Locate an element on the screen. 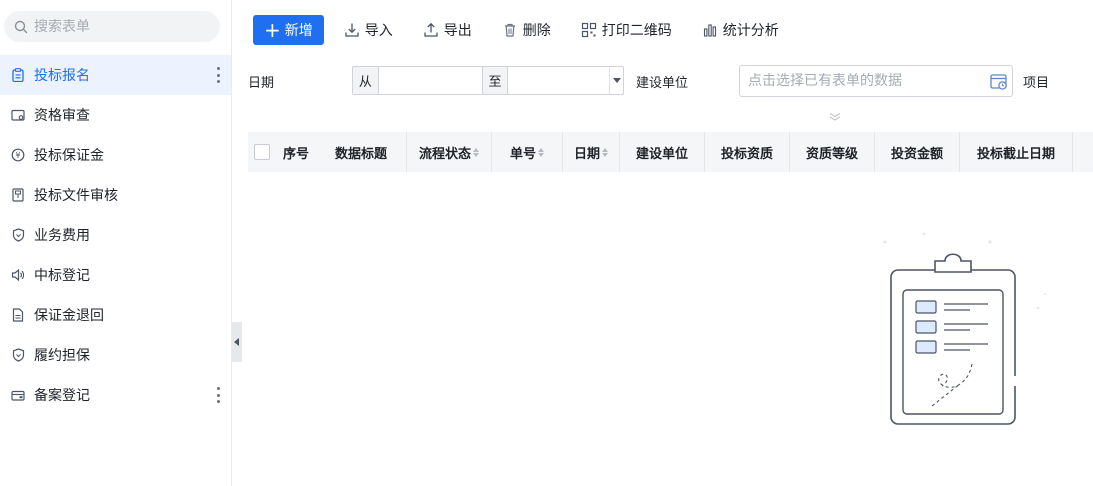 This screenshot has width=1093, height=486. sidebar-item-bid-file-review: 投标文件审核 is located at coordinates (115, 195).